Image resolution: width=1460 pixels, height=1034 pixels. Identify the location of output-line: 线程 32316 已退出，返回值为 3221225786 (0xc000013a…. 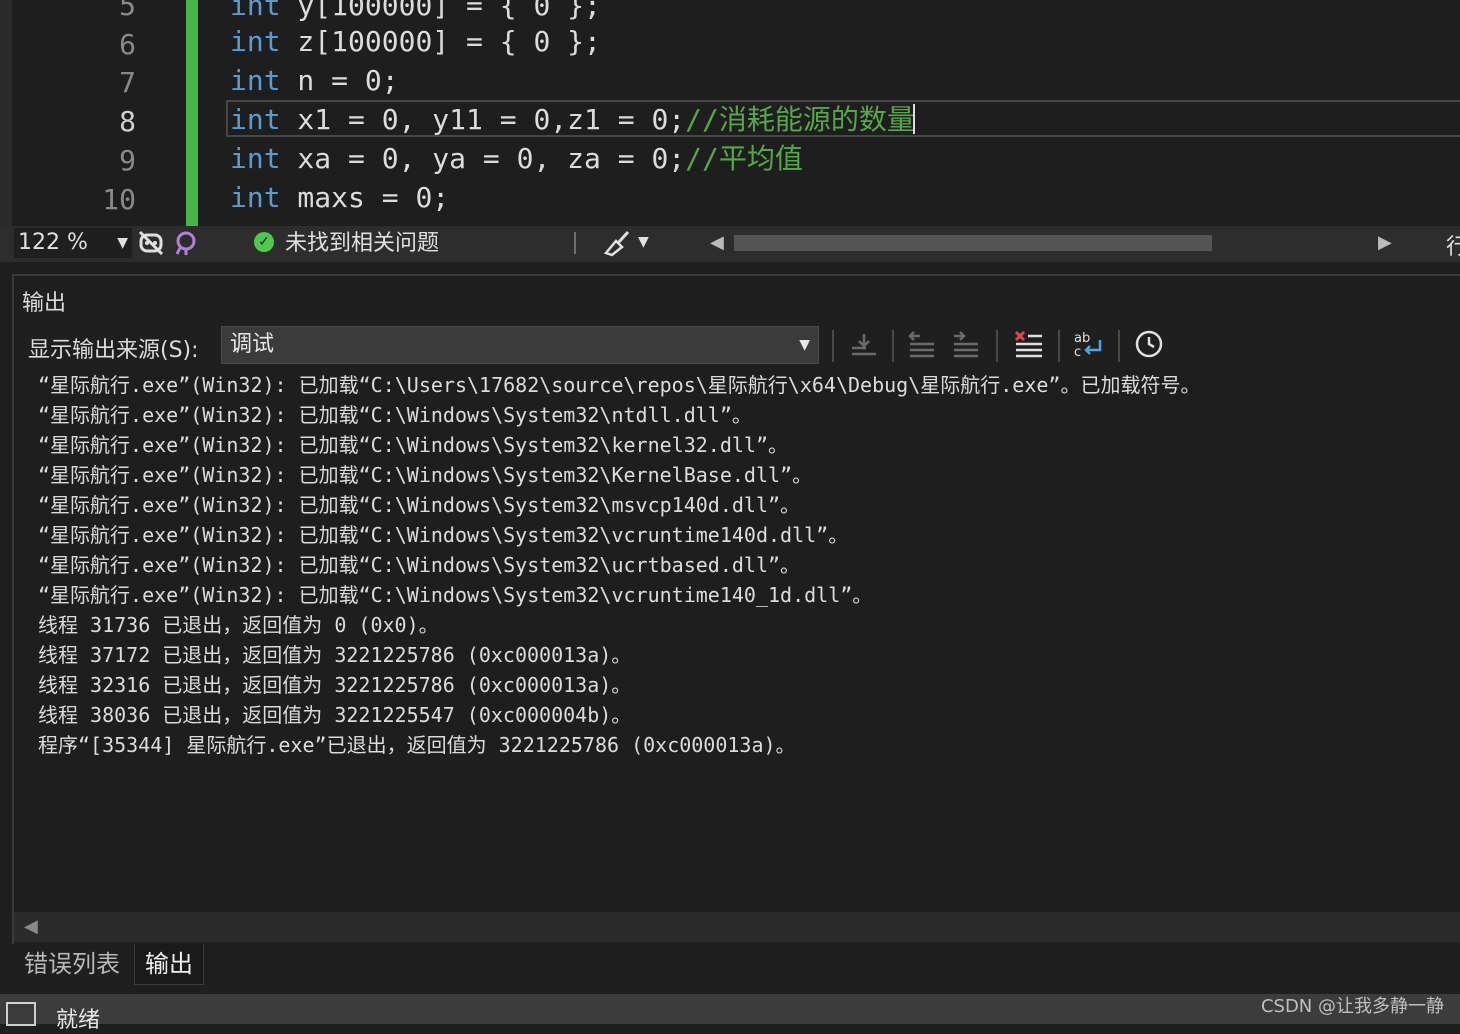
(335, 685).